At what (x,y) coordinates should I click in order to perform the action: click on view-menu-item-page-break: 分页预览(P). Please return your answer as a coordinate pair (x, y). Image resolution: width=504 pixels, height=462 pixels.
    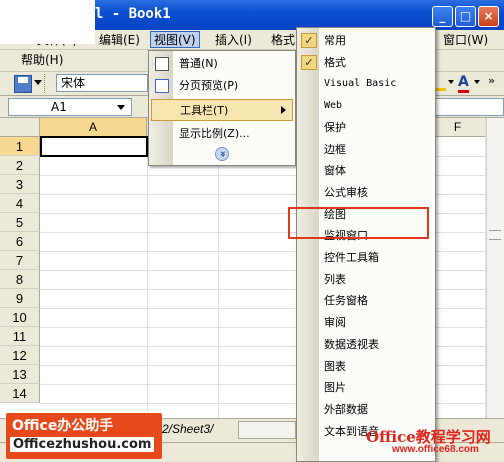
    Looking at the image, I should click on (222, 86).